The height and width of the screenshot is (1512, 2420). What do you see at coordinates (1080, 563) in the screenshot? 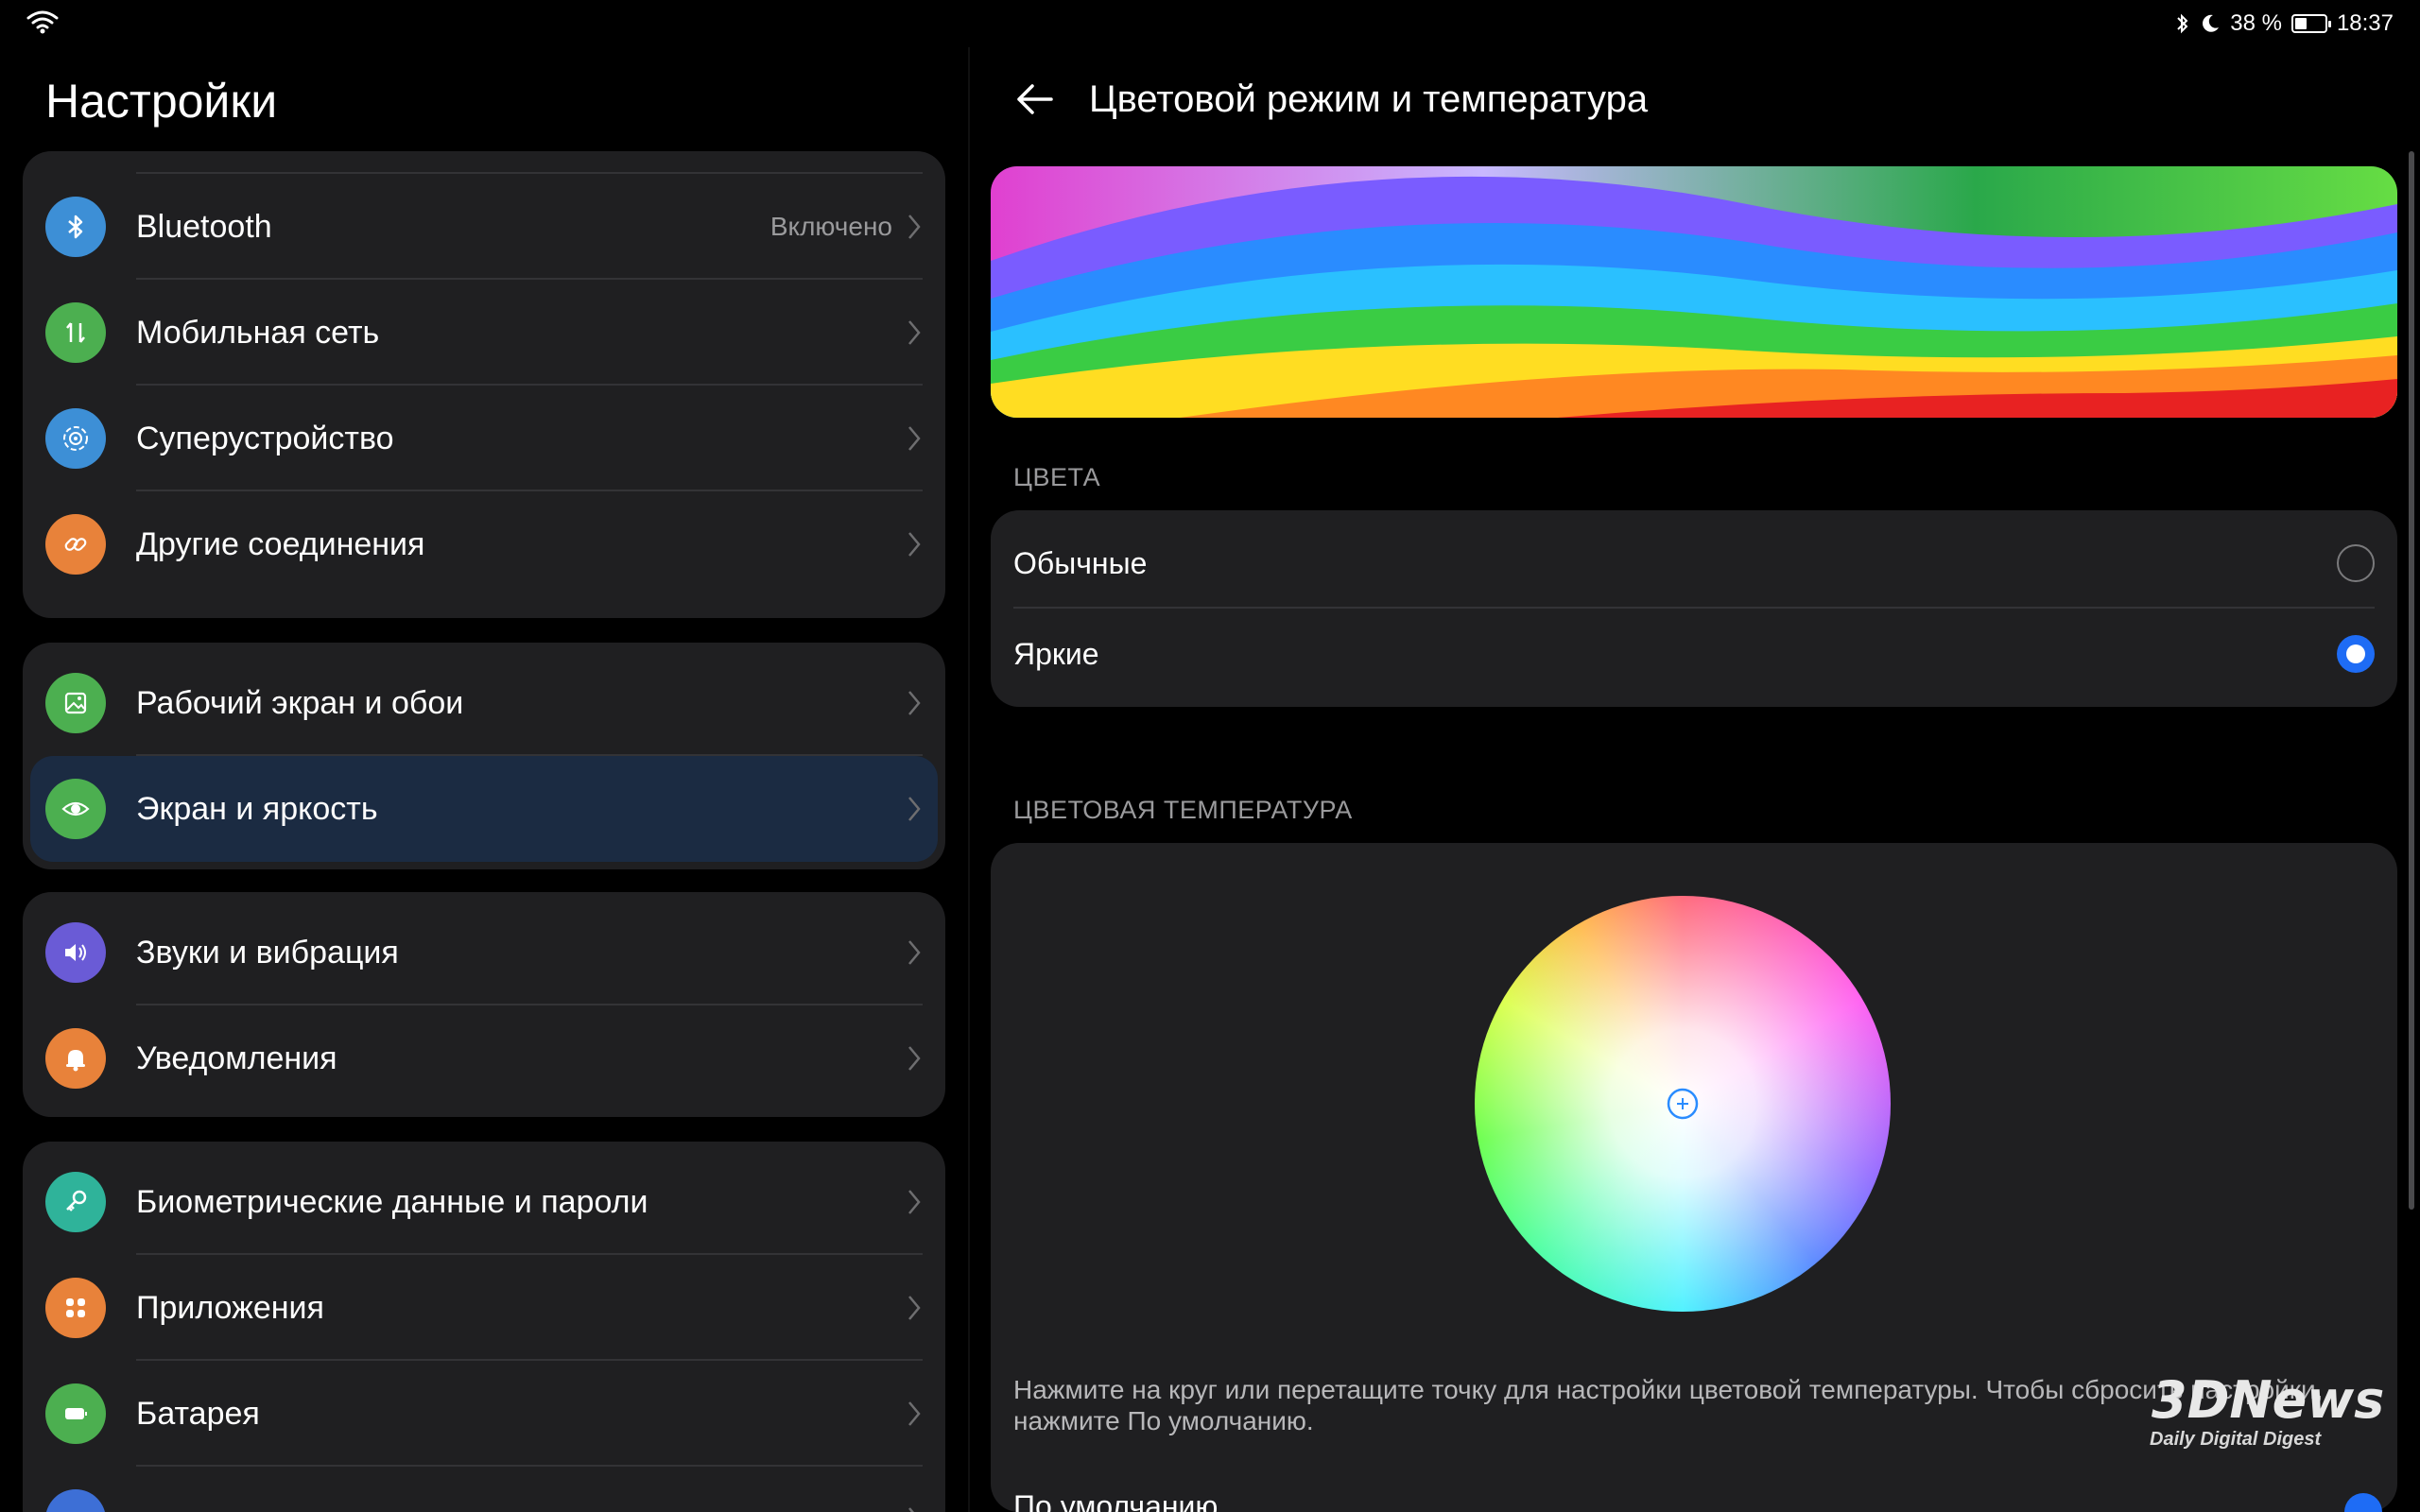
I see `color-option-label: Обычные` at bounding box center [1080, 563].